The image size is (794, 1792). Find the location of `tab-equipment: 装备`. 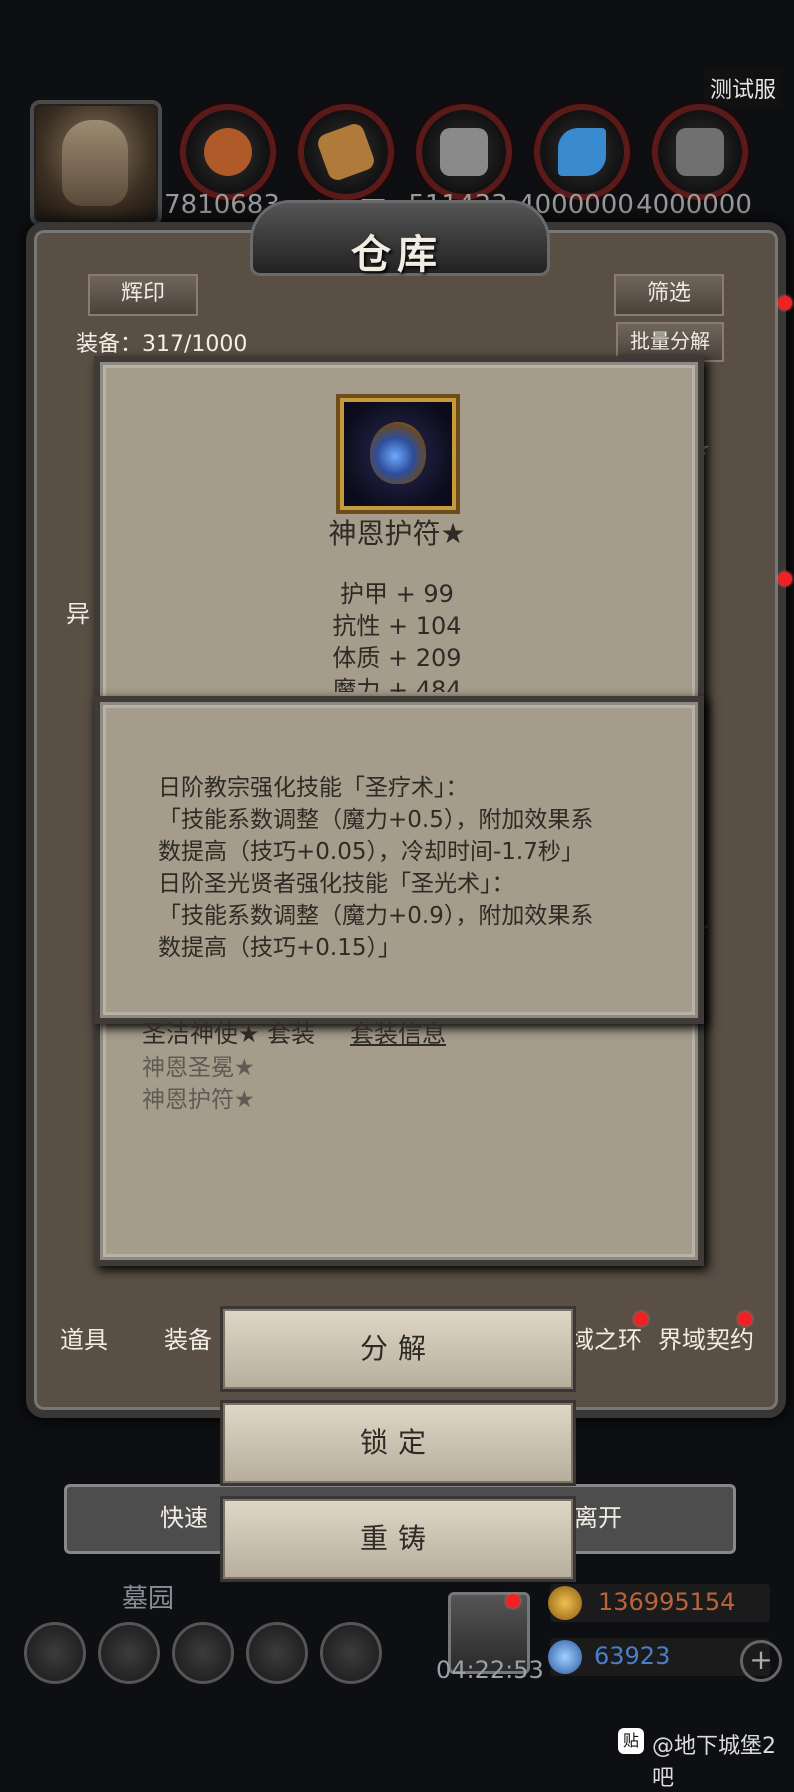

tab-equipment: 装备 is located at coordinates (188, 1337).